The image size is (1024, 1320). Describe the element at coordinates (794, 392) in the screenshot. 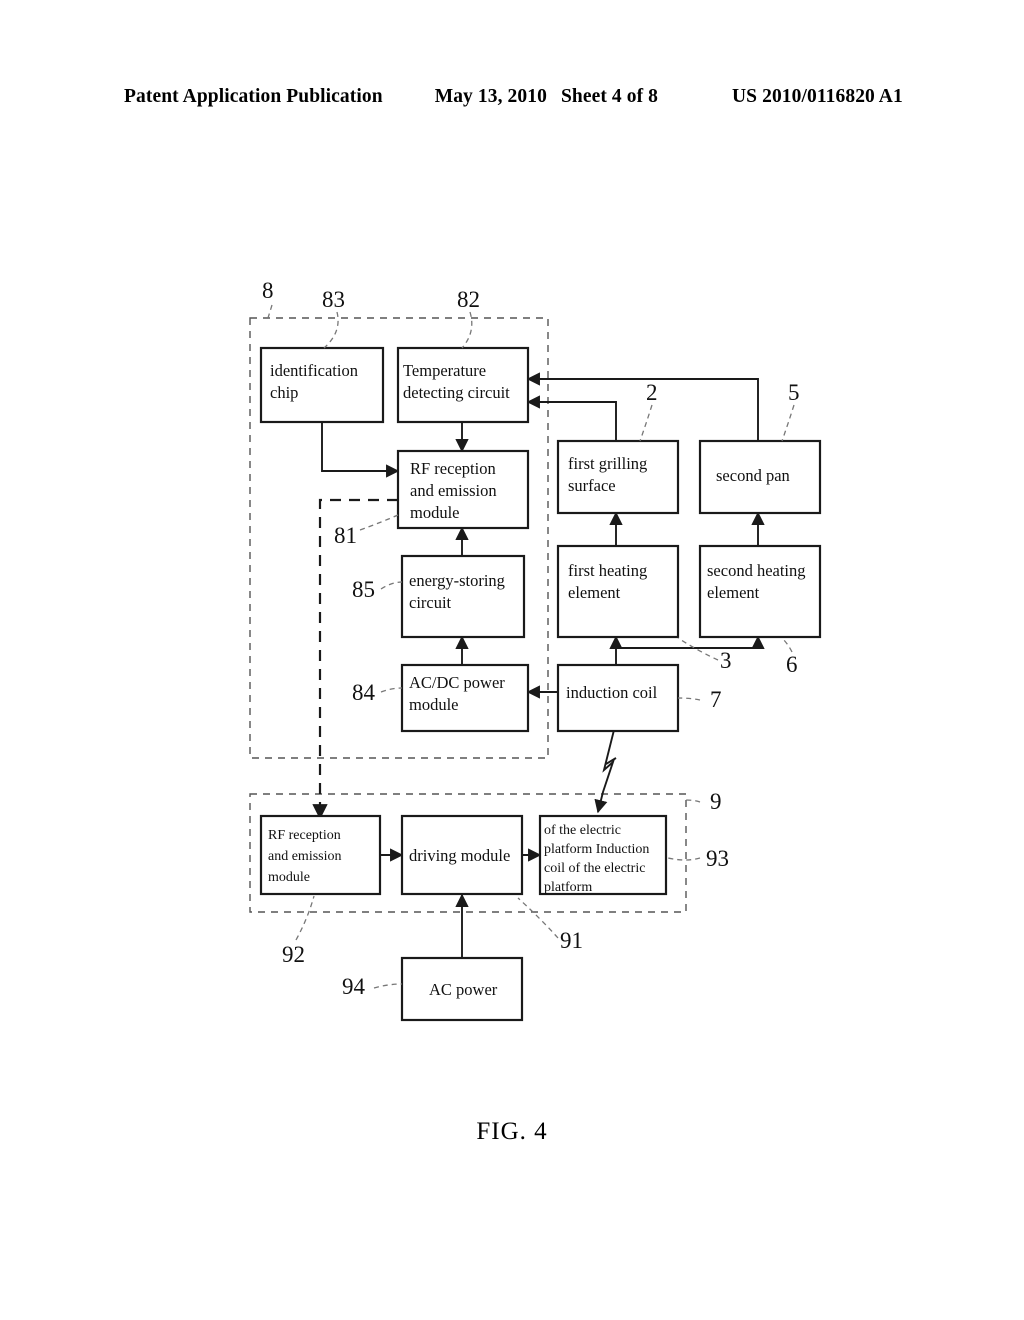

I see `ref-num-second-pan: 5` at that location.